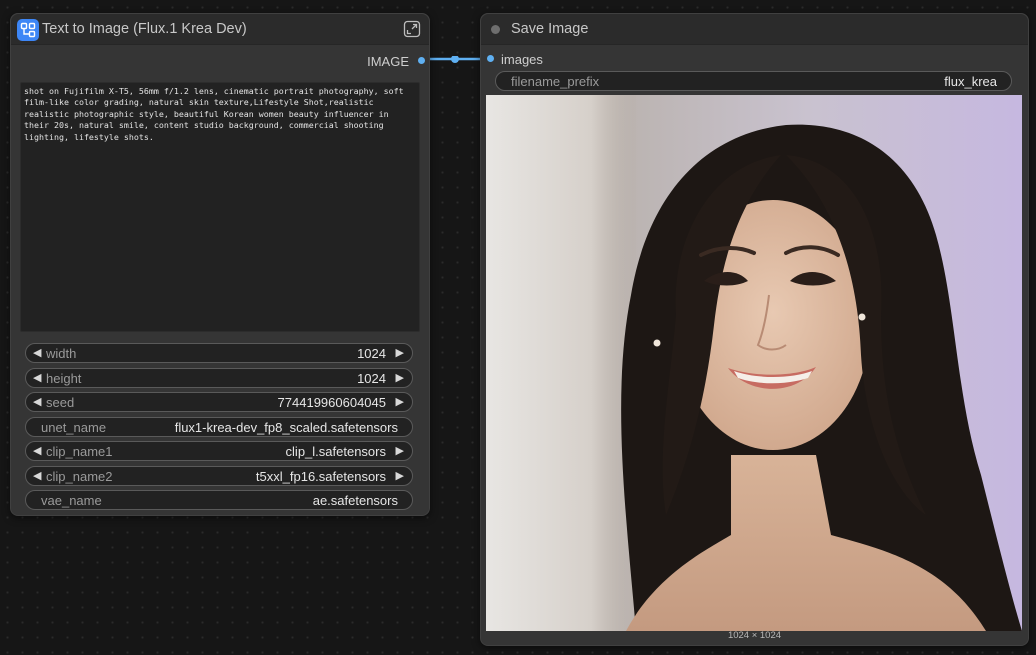 This screenshot has height=655, width=1036. What do you see at coordinates (355, 500) in the screenshot?
I see `widget-value: ae.safetensors` at bounding box center [355, 500].